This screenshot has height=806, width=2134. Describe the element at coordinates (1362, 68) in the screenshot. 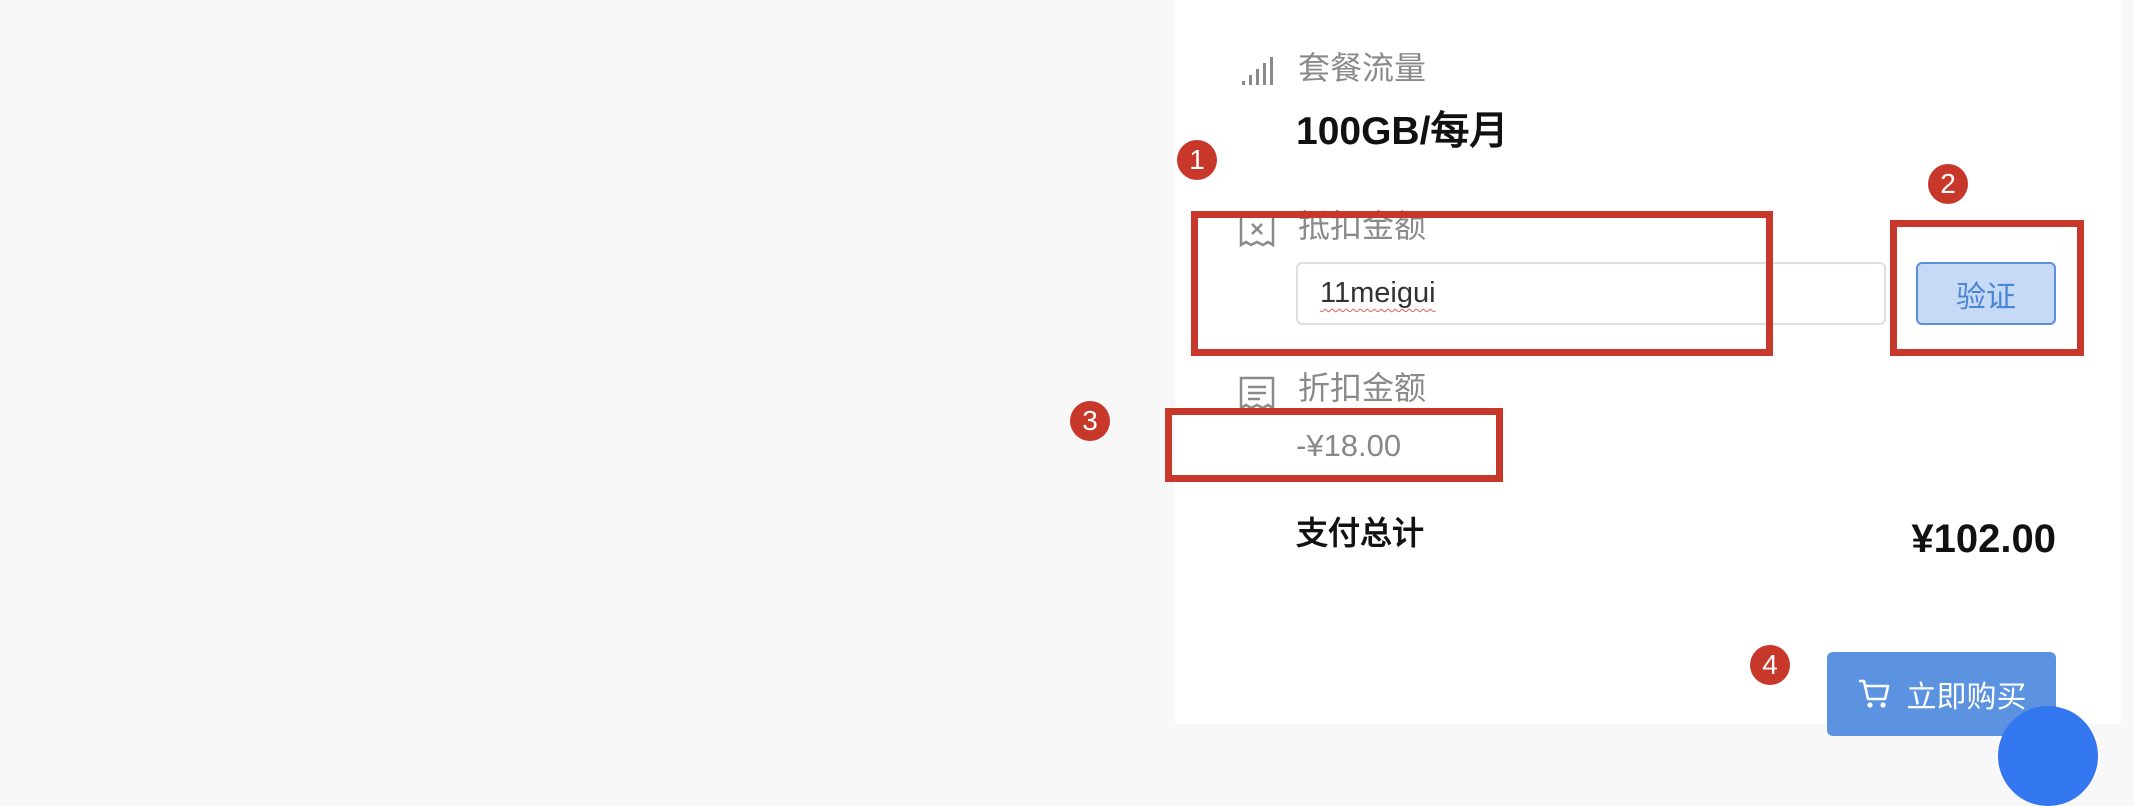

I see `traffic-label: 套餐流量` at that location.